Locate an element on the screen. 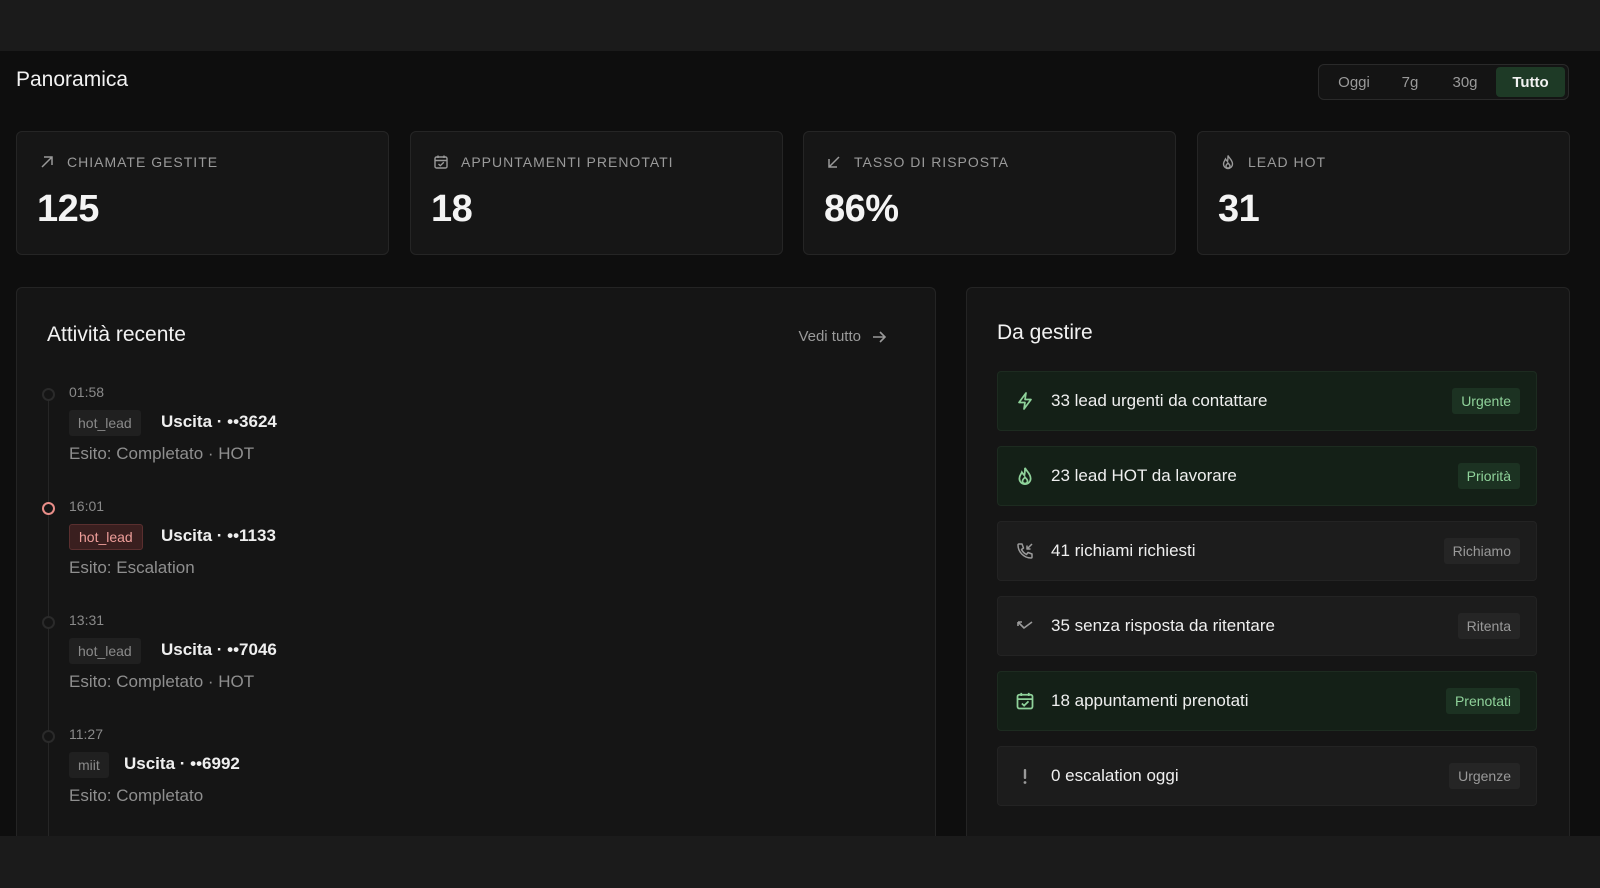  activity-outcome: Esito: Completato is located at coordinates (136, 795).